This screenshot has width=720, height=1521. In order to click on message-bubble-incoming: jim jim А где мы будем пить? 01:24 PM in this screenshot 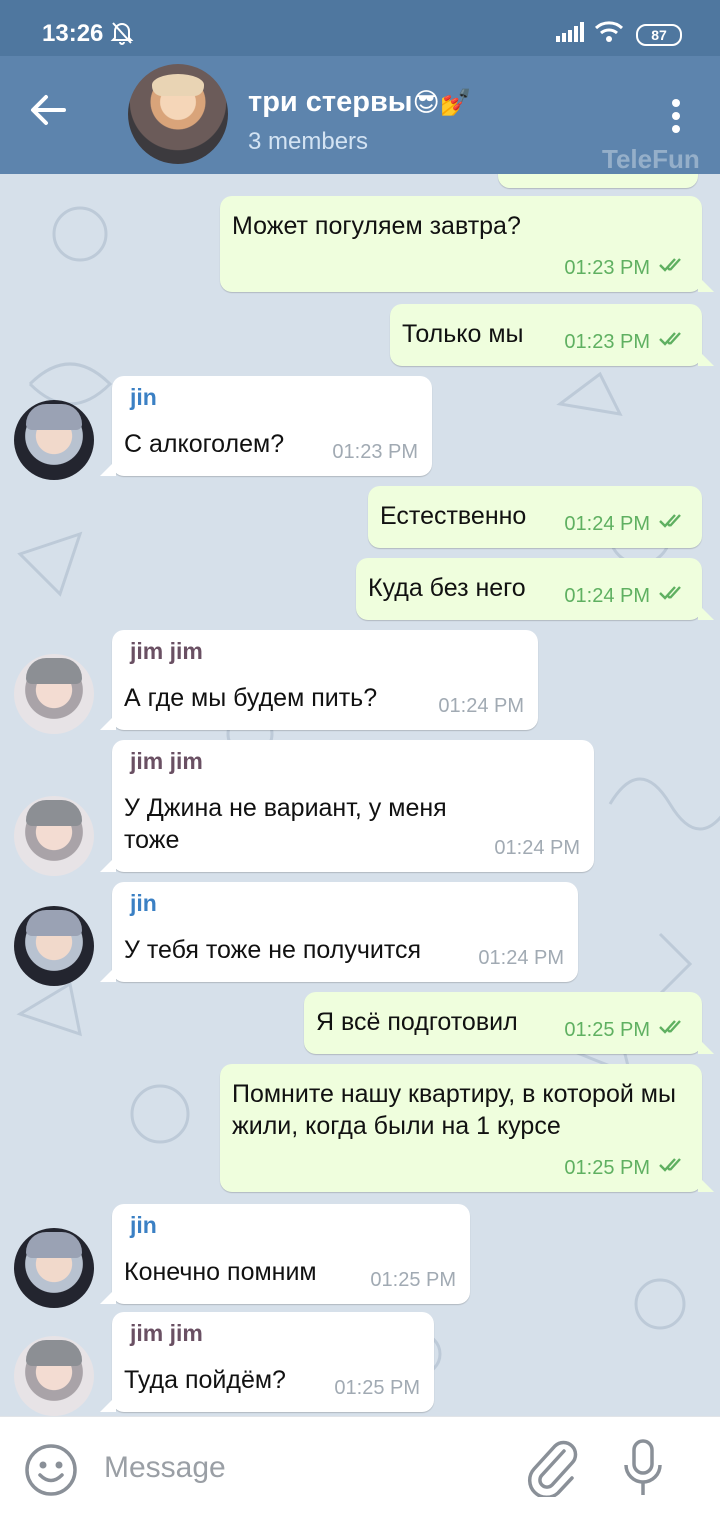, I will do `click(319, 680)`.